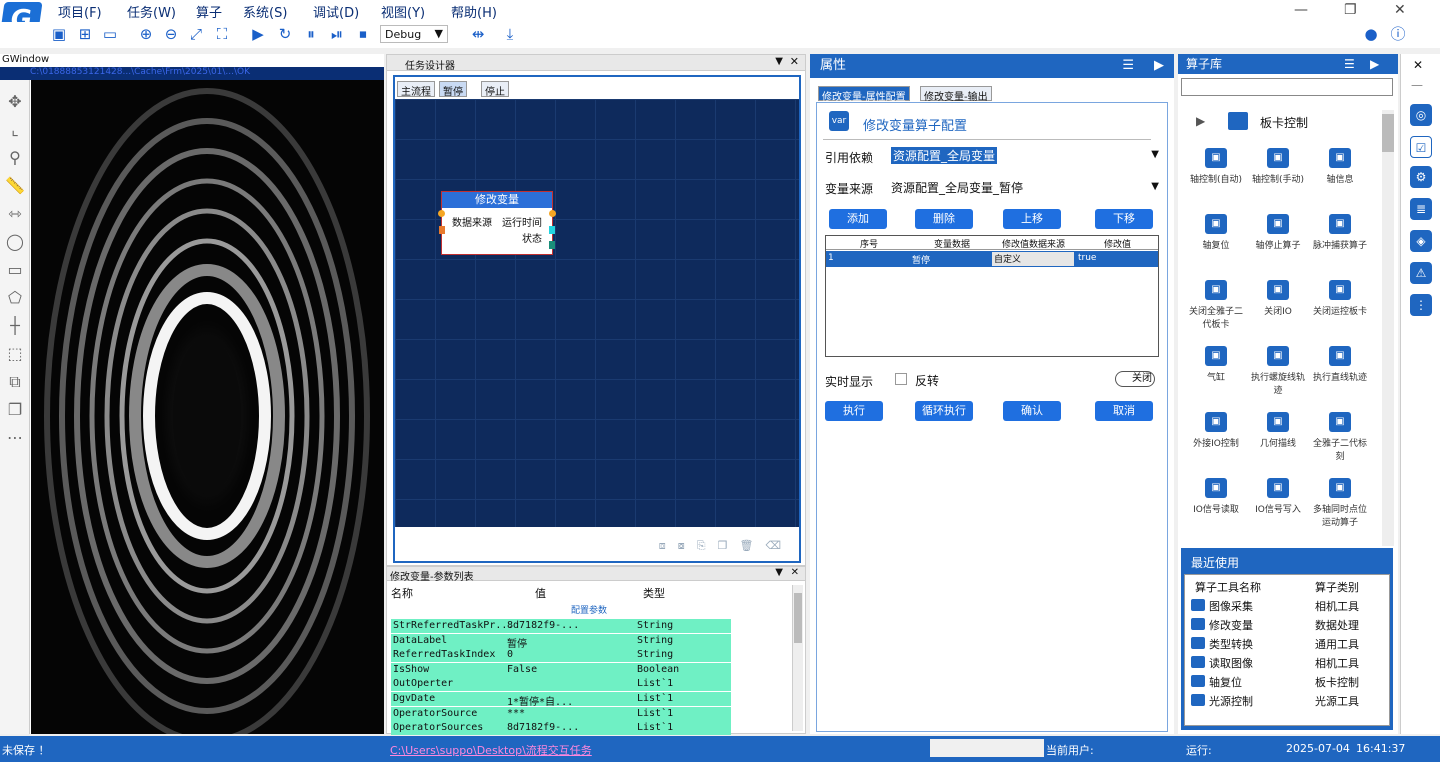 The image size is (1440, 762). Describe the element at coordinates (265, 11) in the screenshot. I see `menu-system: 系统(S)` at that location.